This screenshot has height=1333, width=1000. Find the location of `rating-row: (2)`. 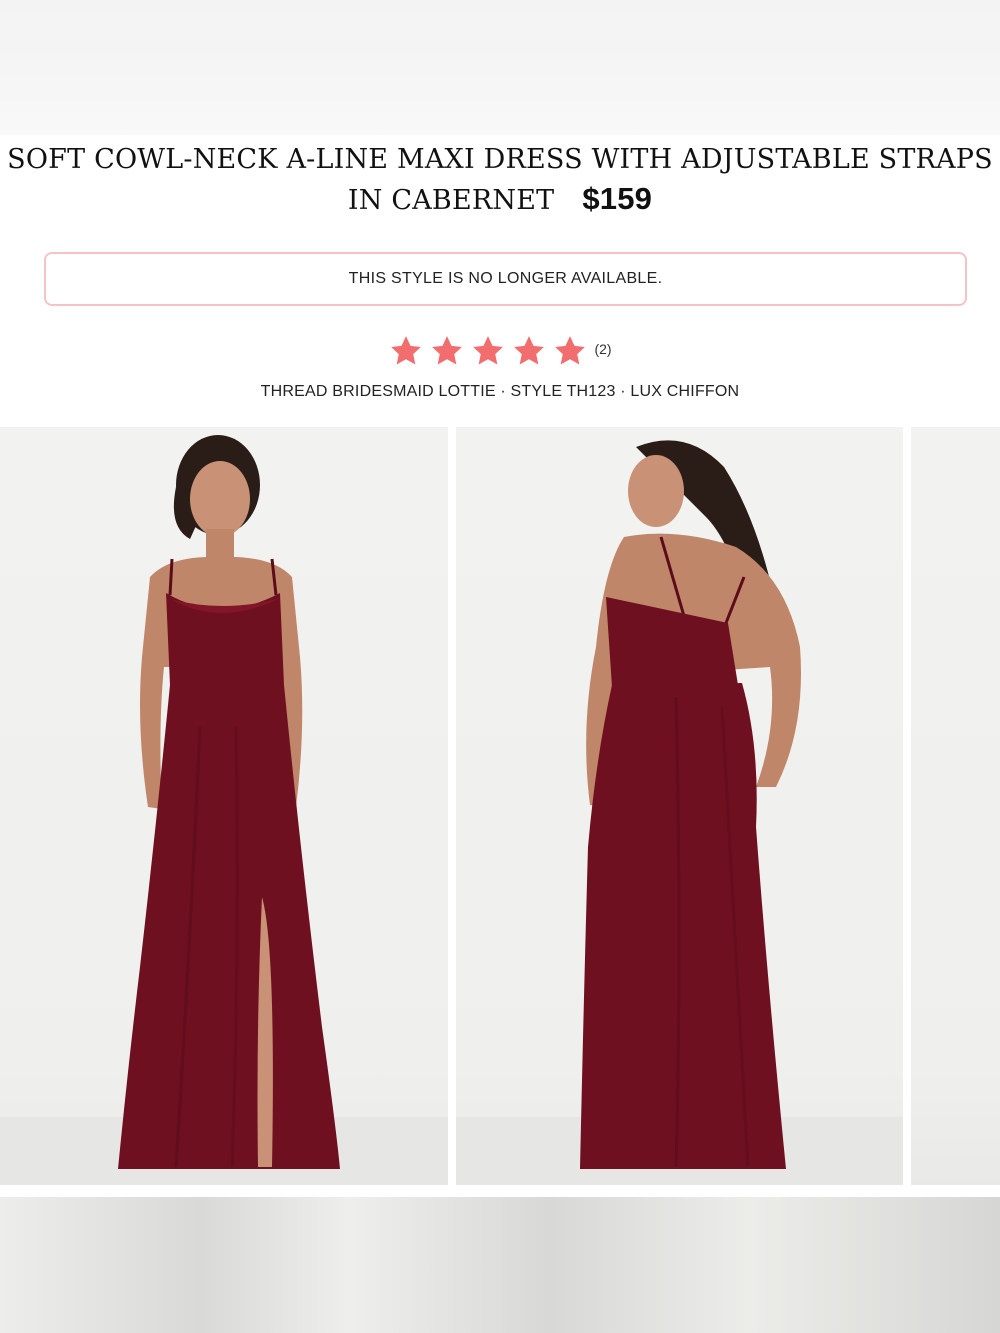

rating-row: (2) is located at coordinates (500, 351).